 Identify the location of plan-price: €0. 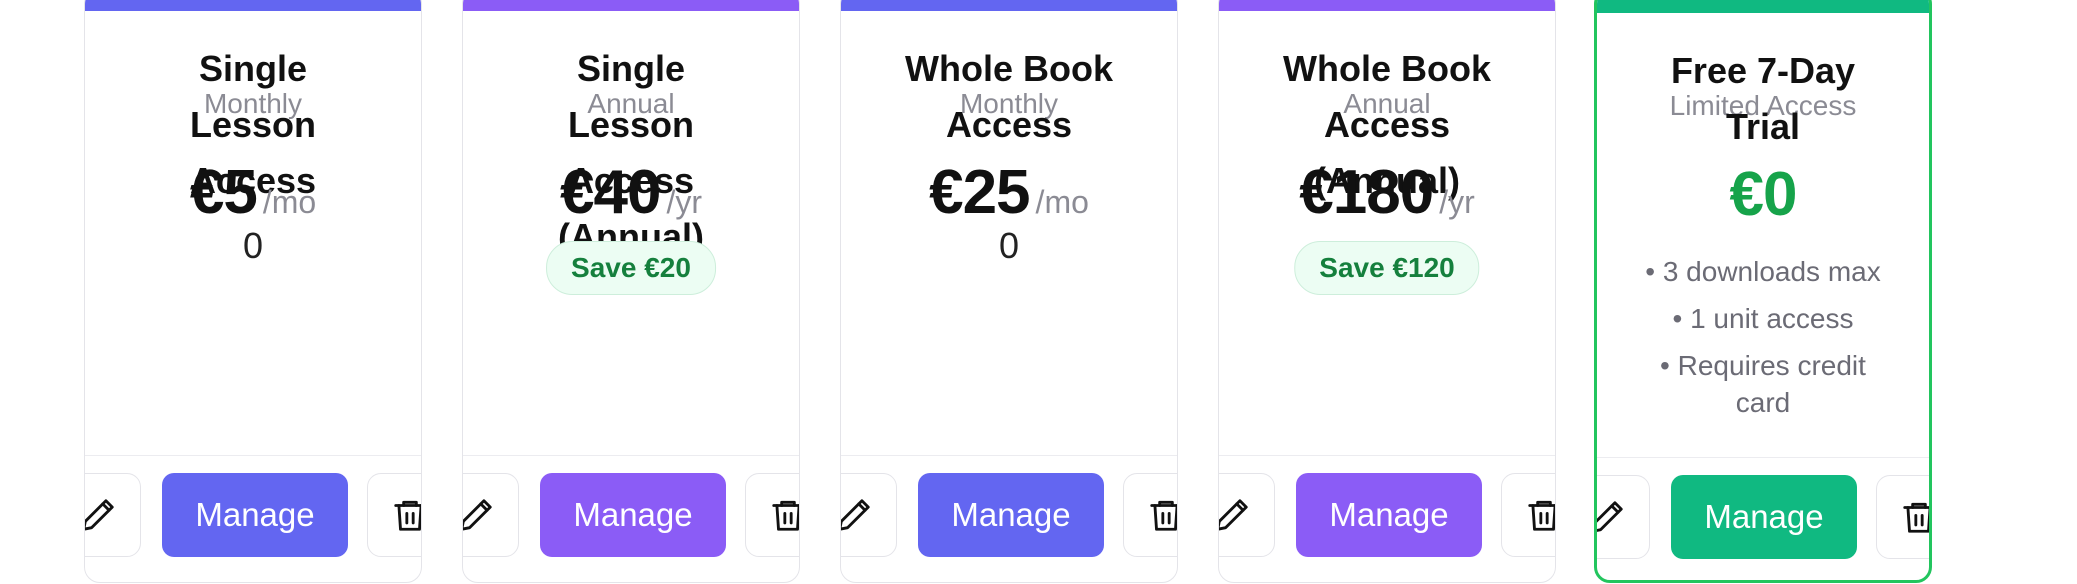
(1763, 194).